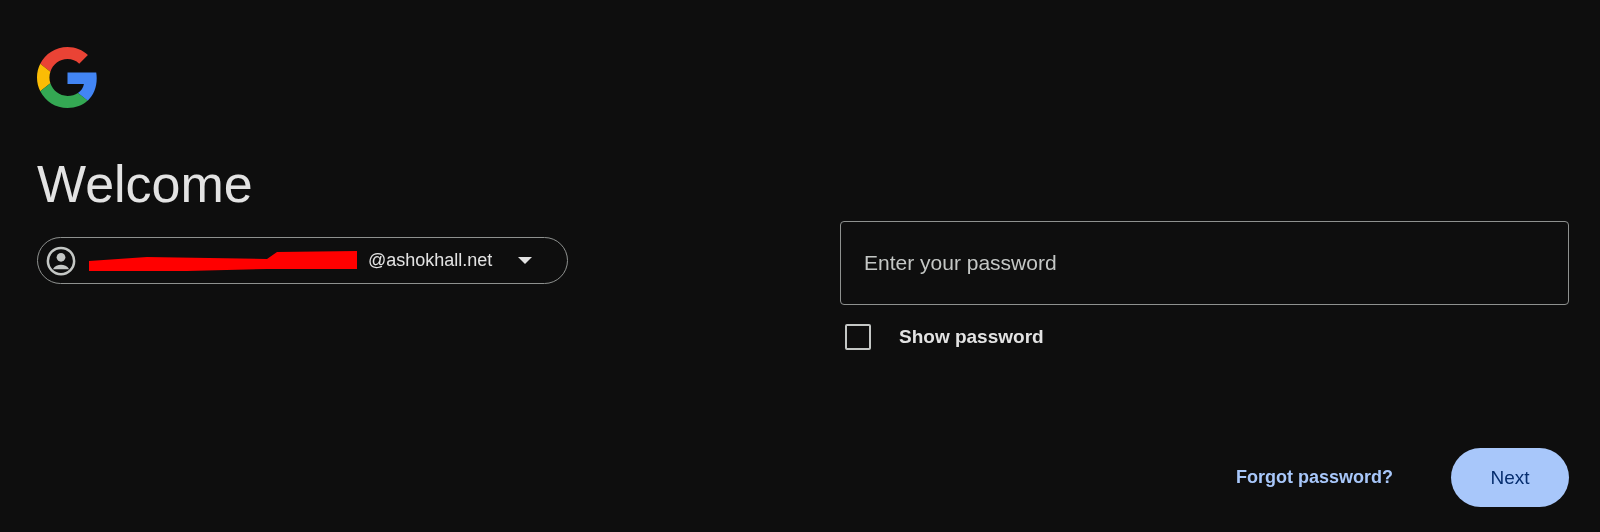 The image size is (1600, 532). Describe the element at coordinates (67, 77) in the screenshot. I see `logo-icon` at that location.